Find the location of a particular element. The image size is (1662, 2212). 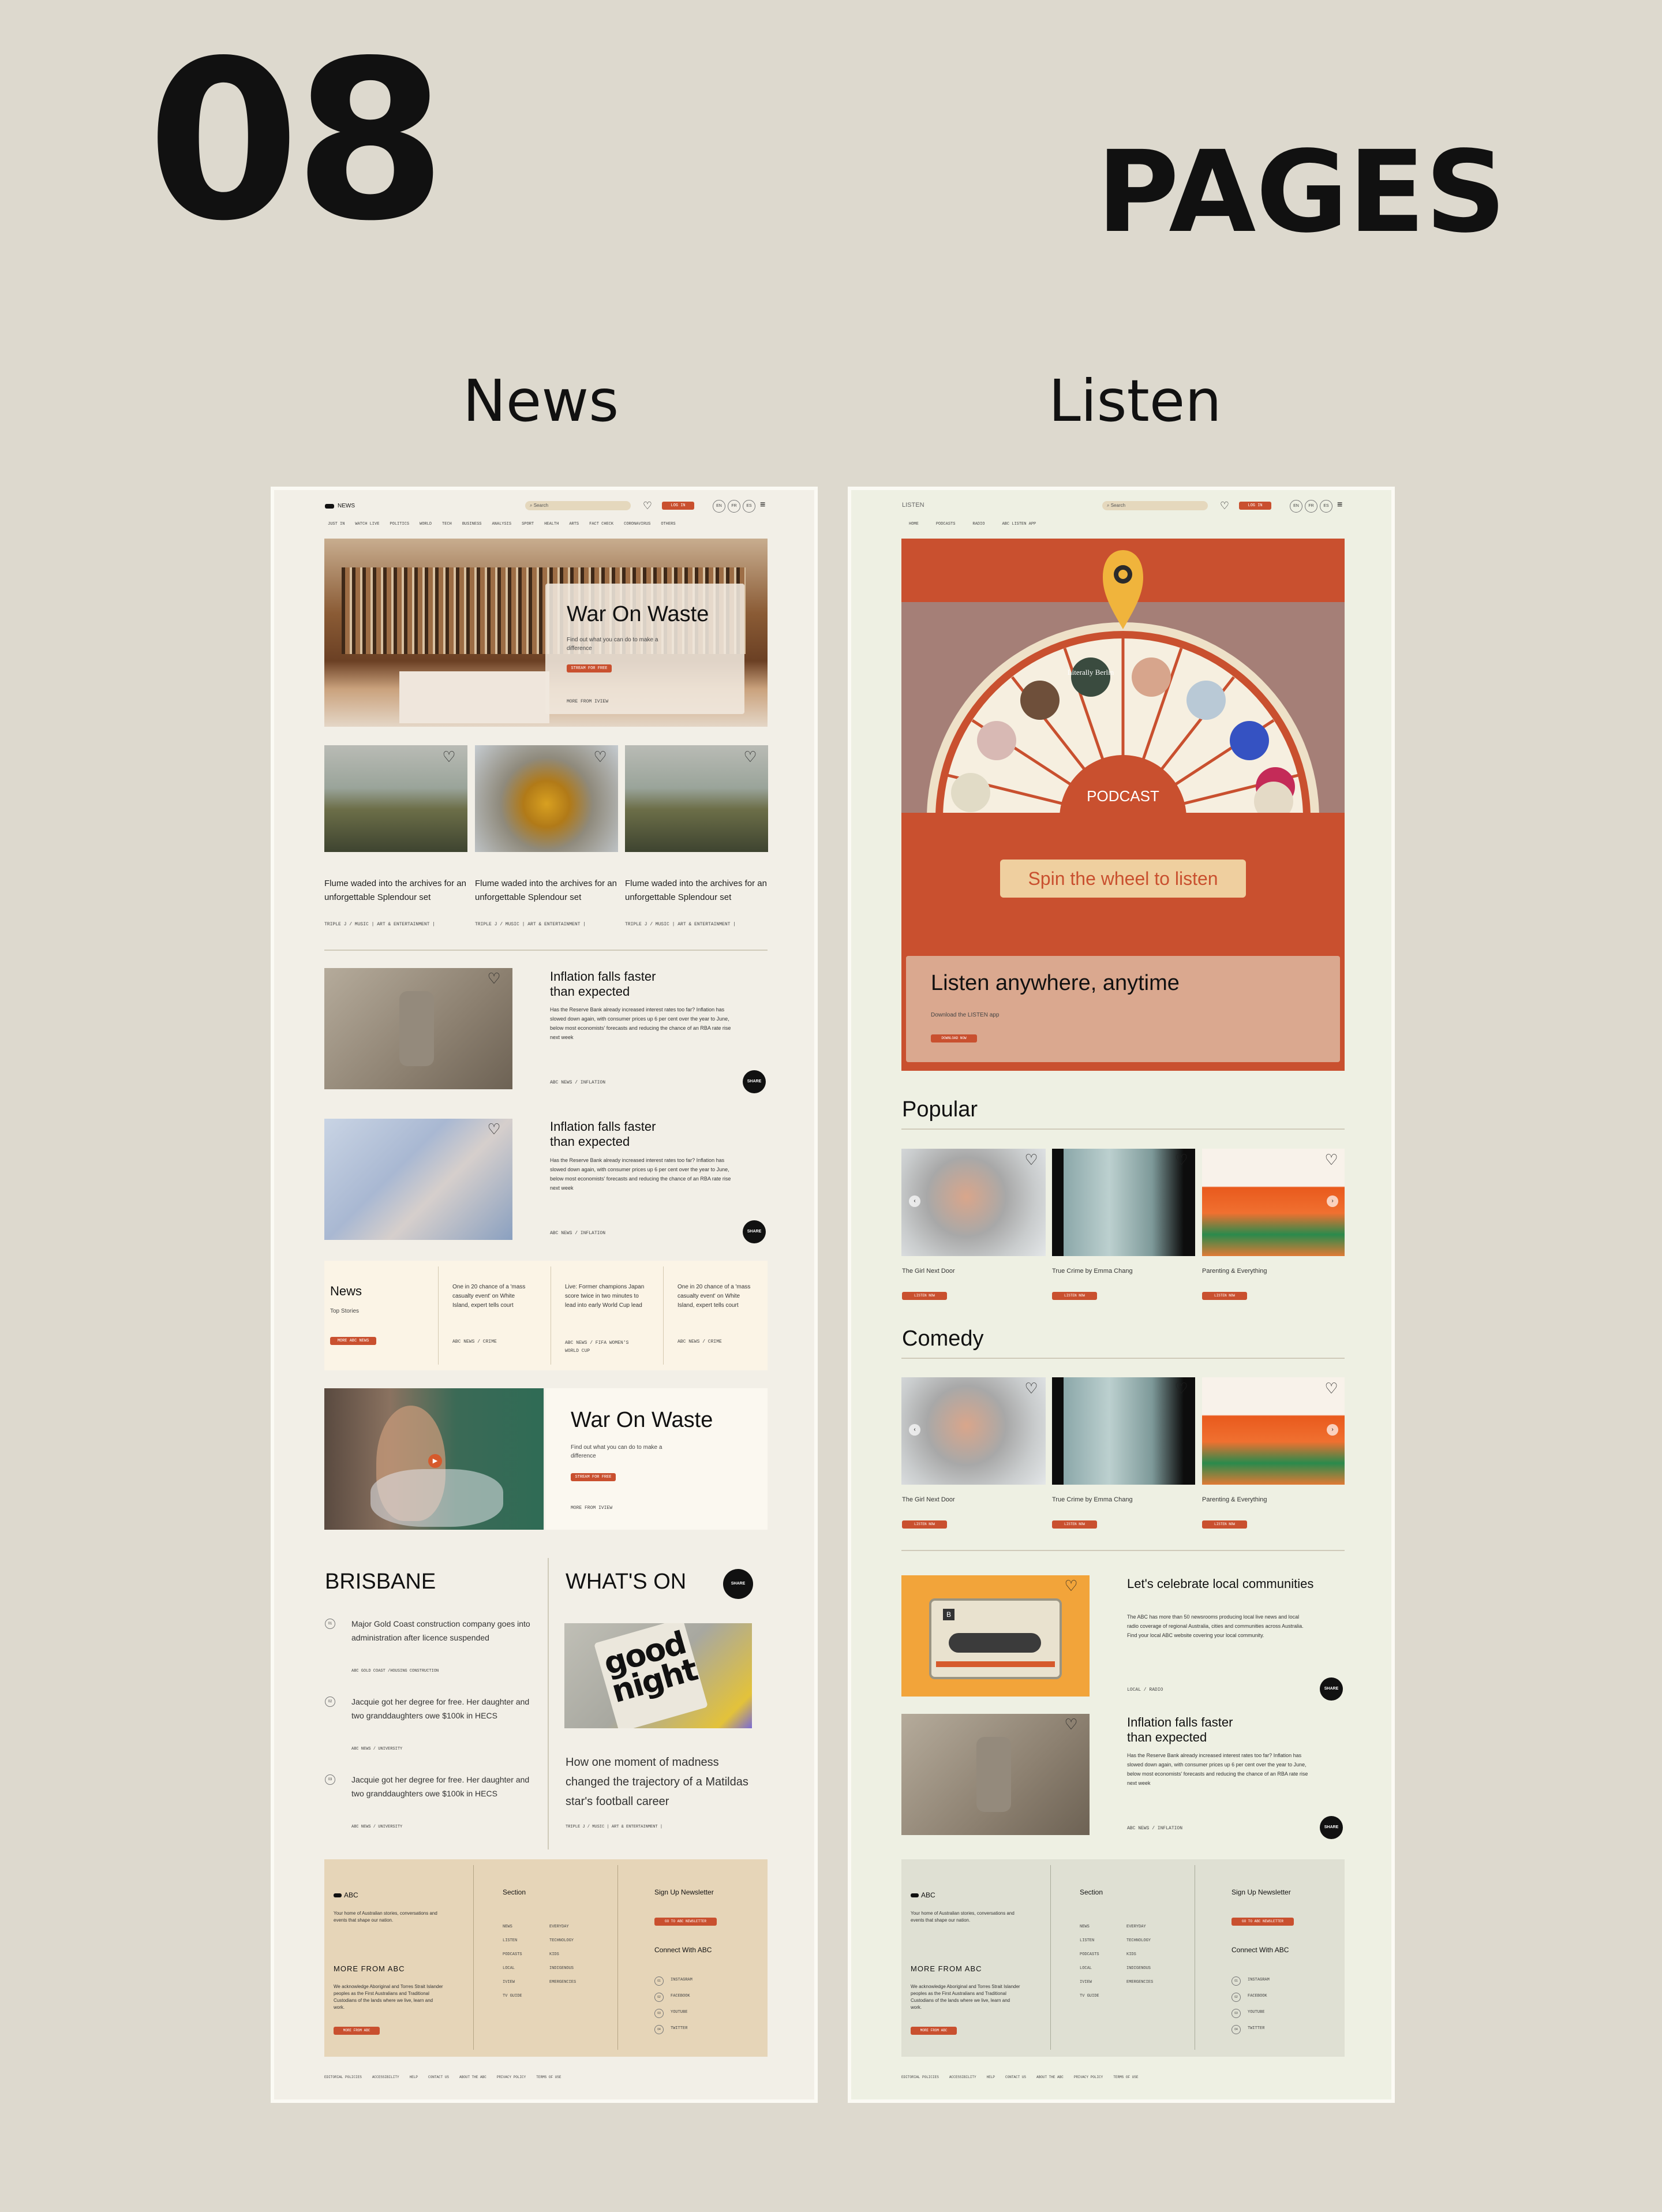

newsletter-button: GO TO ABC NEWSLETTER is located at coordinates (685, 1922).